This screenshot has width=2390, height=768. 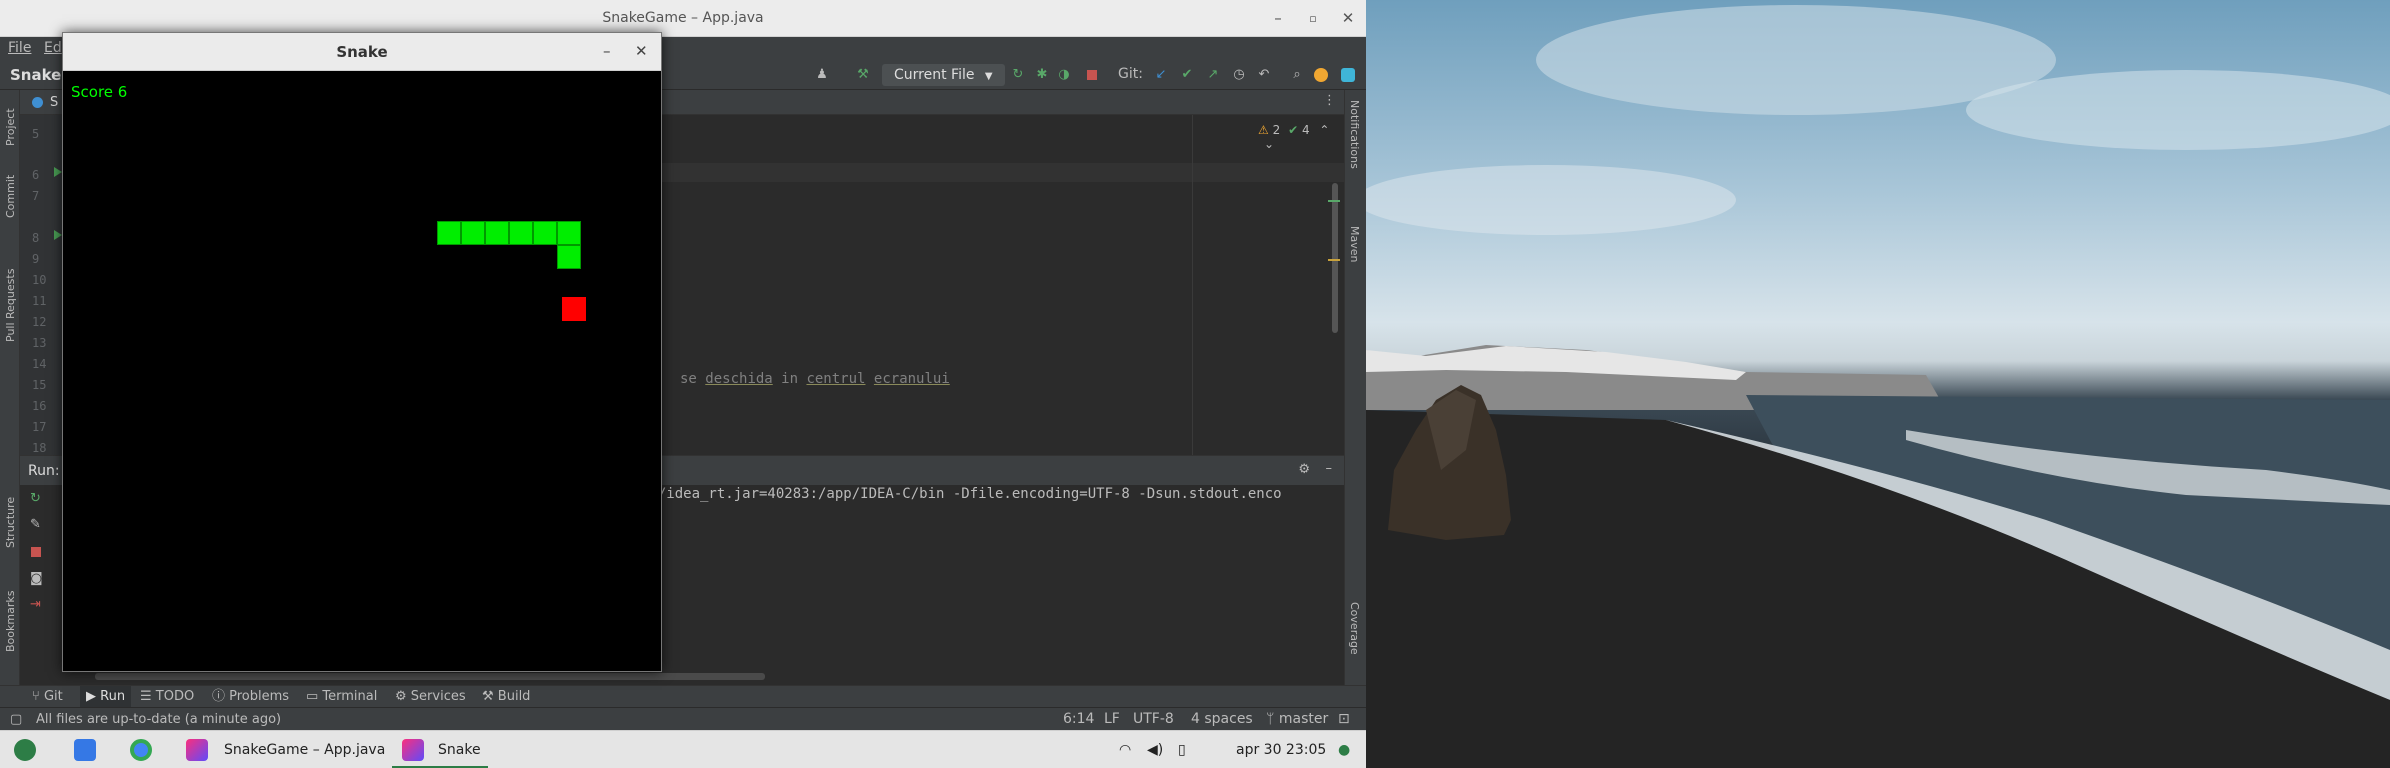 What do you see at coordinates (574, 309) in the screenshot?
I see `food-apple` at bounding box center [574, 309].